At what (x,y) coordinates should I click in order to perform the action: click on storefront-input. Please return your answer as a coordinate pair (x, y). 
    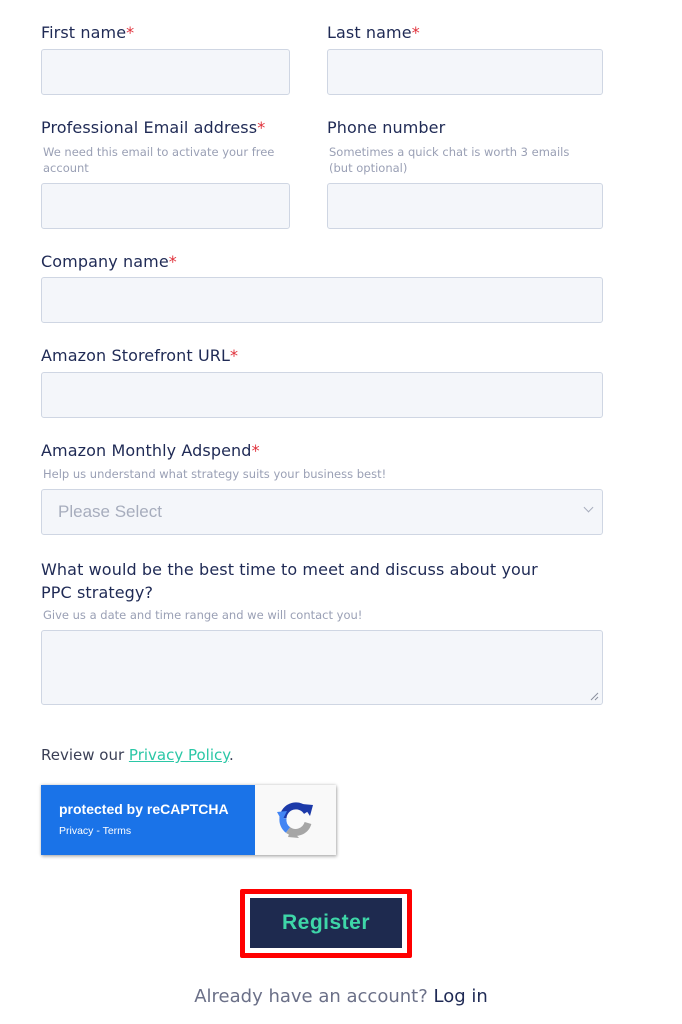
    Looking at the image, I should click on (322, 395).